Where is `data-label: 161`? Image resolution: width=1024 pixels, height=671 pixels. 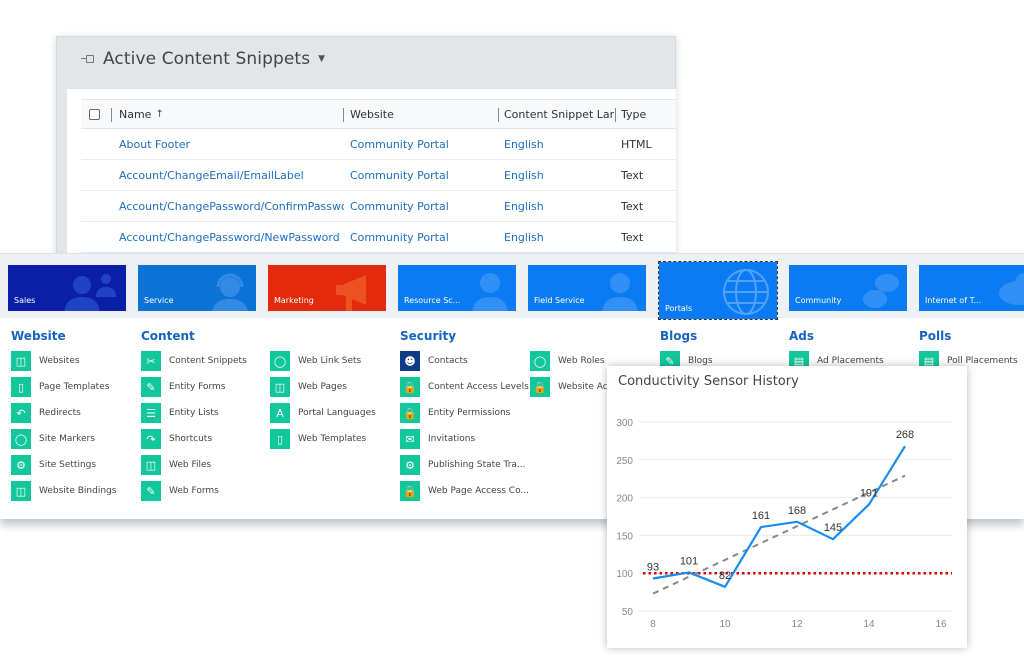 data-label: 161 is located at coordinates (761, 516).